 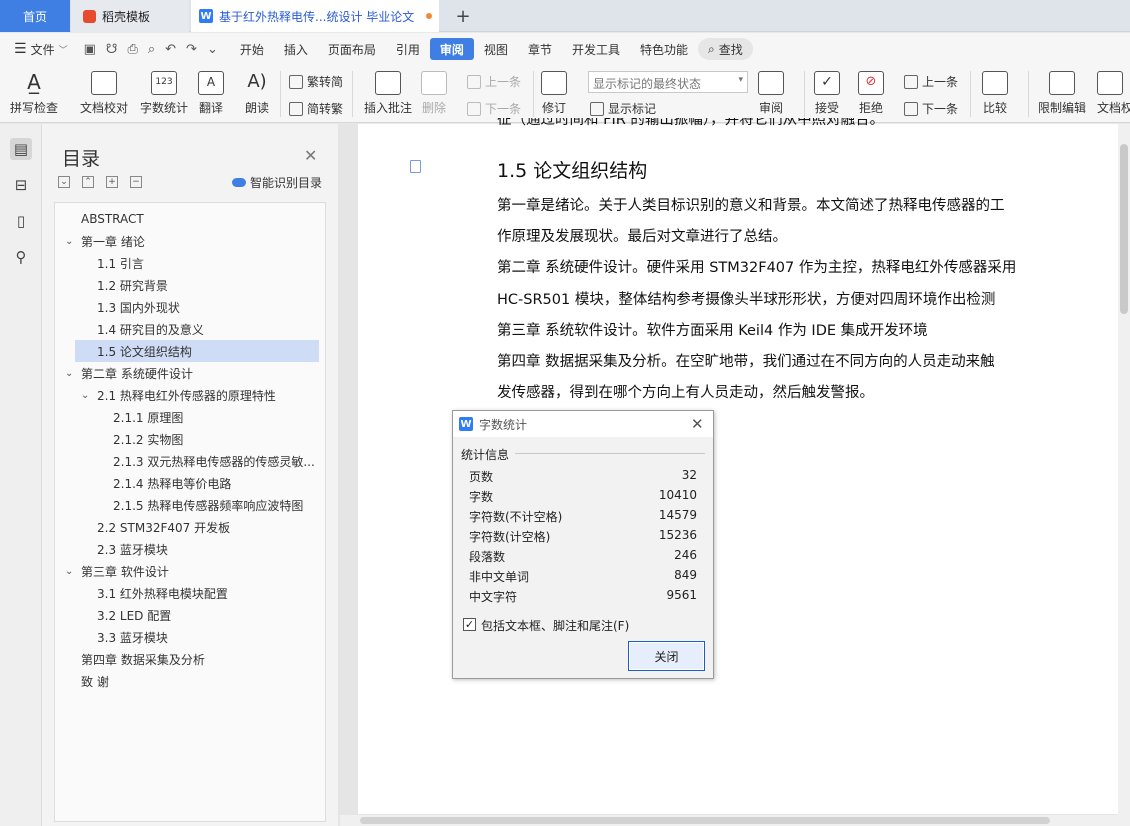 What do you see at coordinates (388, 93) in the screenshot?
I see `insert-comment-button: 插入批注` at bounding box center [388, 93].